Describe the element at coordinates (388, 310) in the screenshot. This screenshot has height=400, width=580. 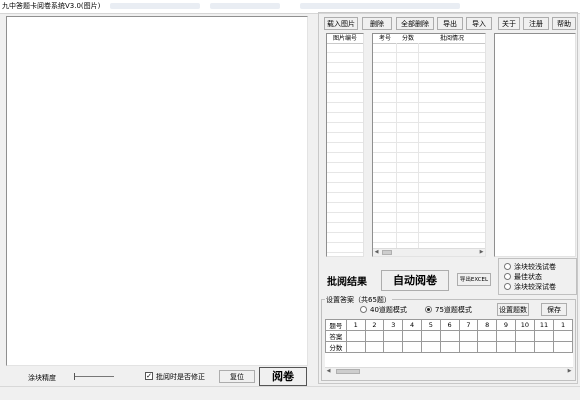
I see `mode-40-label: 40道题模式` at that location.